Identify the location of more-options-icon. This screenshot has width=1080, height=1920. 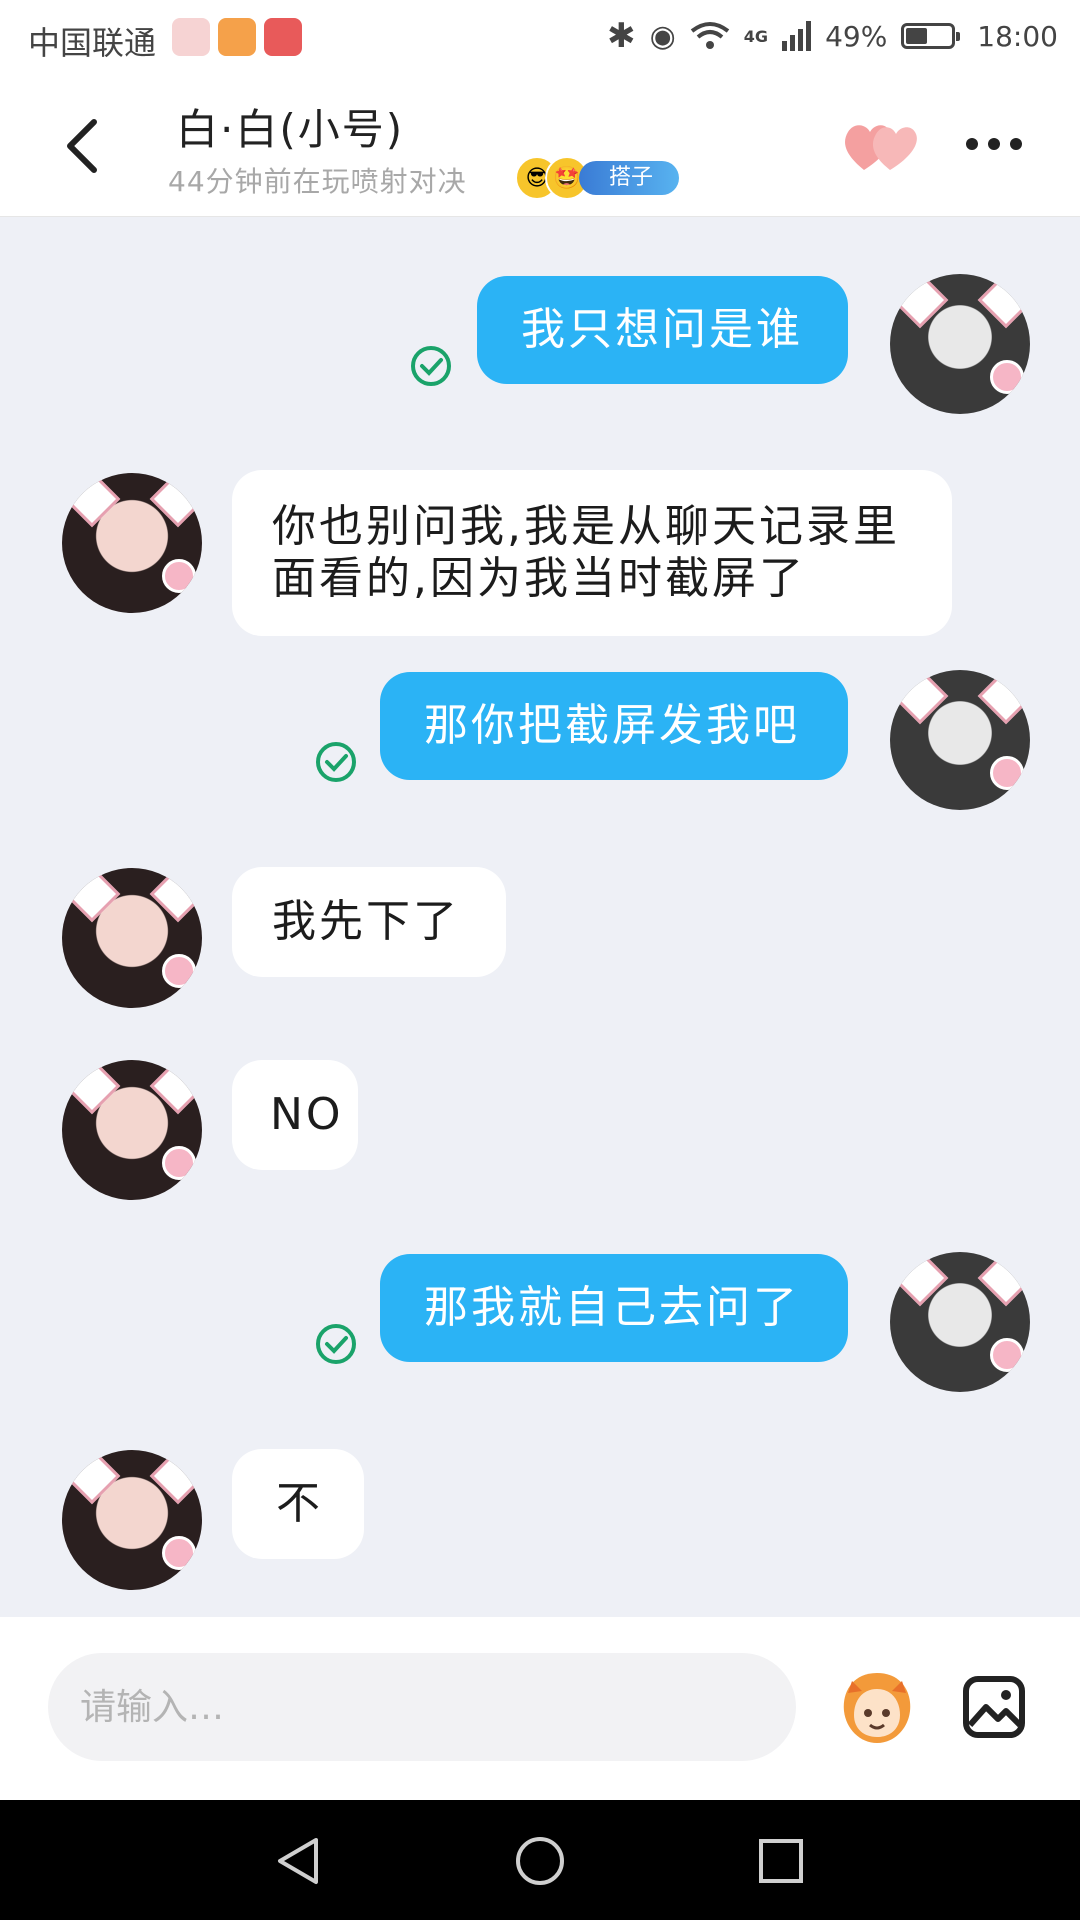
(994, 144).